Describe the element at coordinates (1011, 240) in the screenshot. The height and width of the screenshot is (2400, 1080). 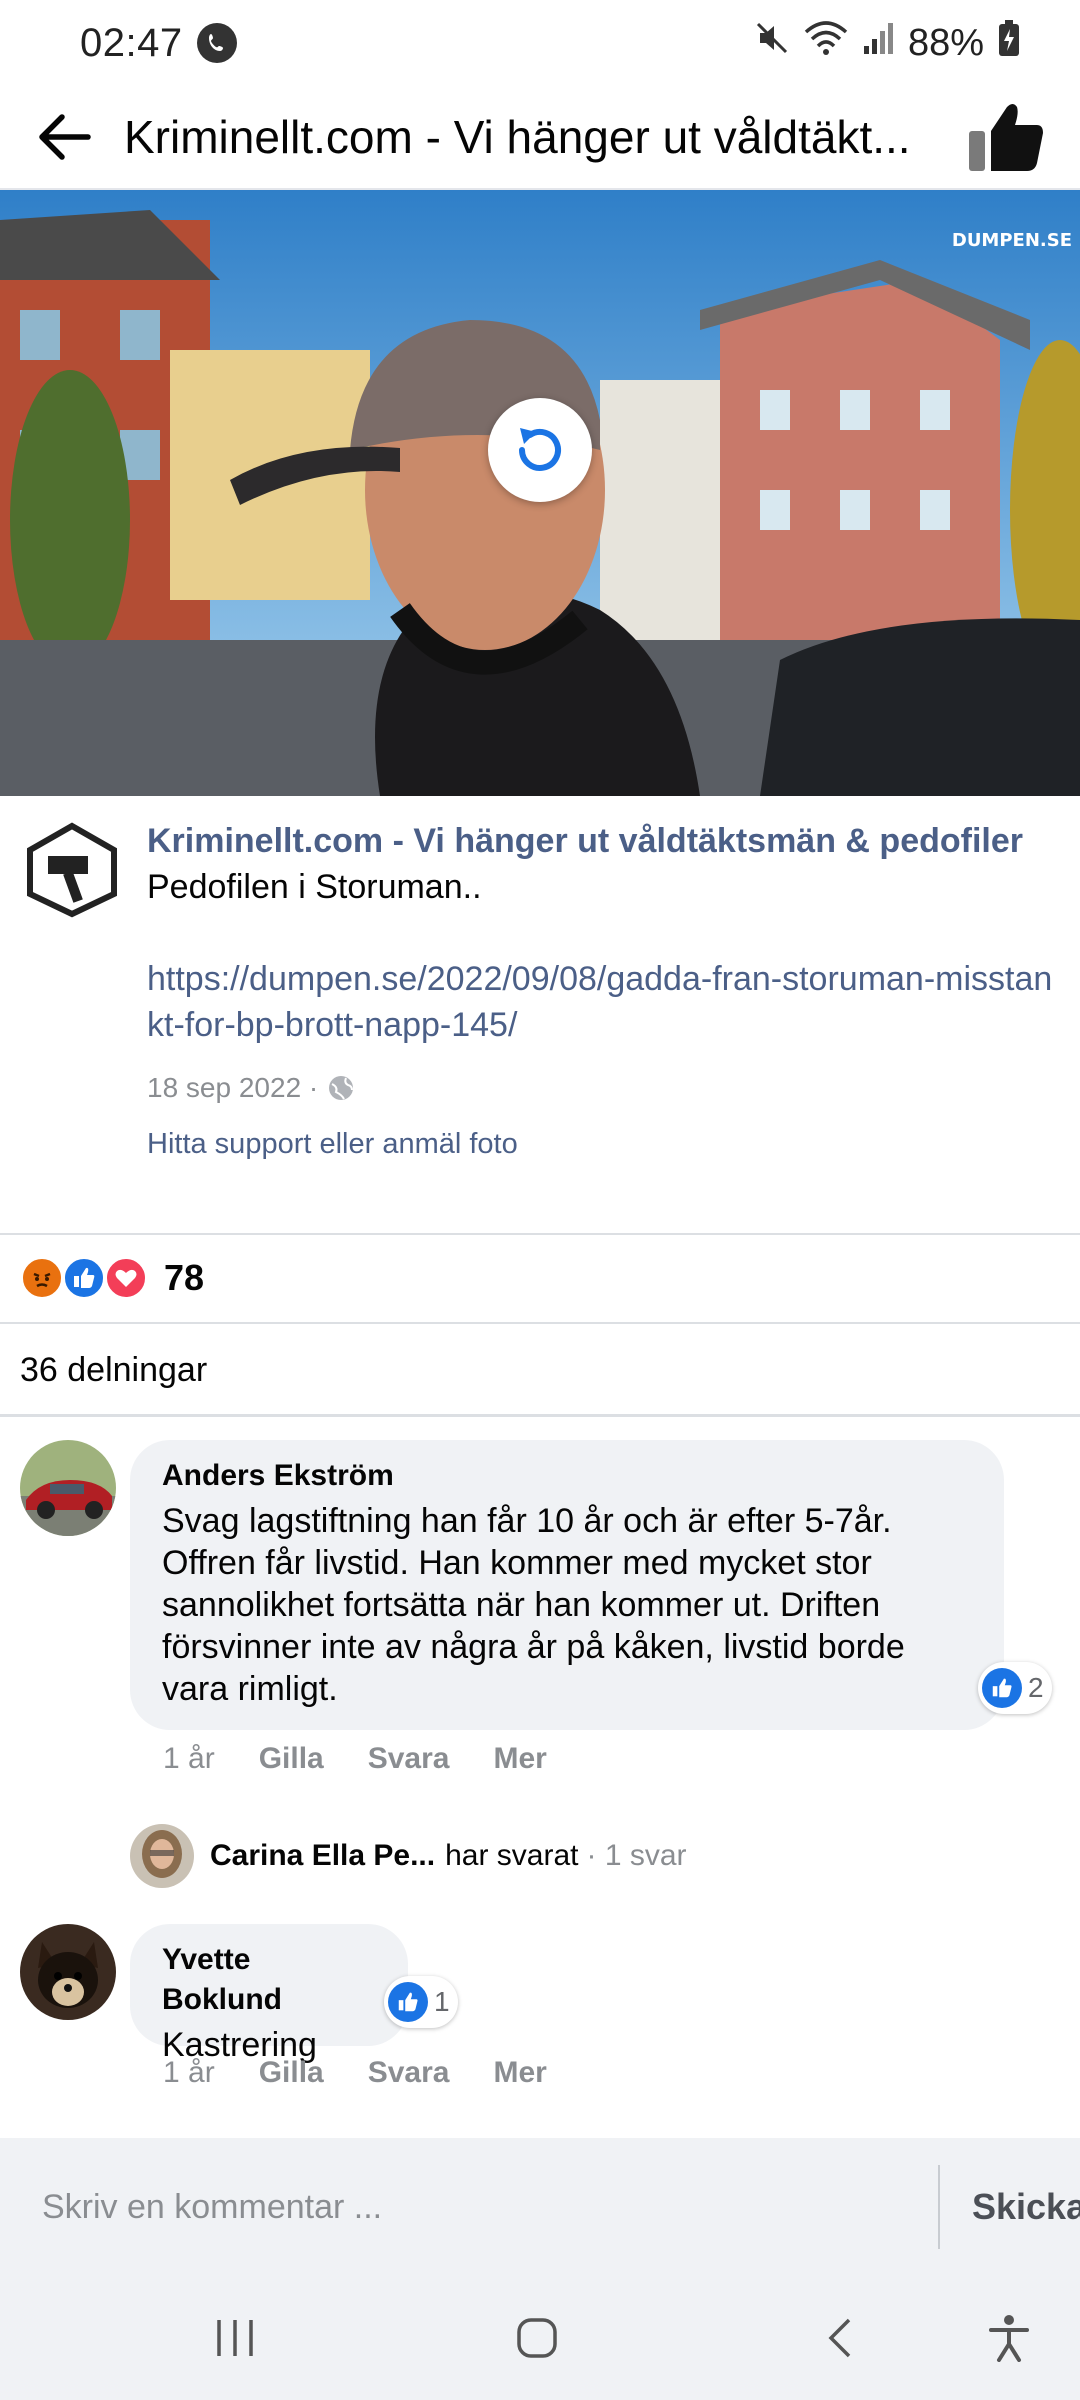
I see `watermark: DUMPEN.SE` at that location.